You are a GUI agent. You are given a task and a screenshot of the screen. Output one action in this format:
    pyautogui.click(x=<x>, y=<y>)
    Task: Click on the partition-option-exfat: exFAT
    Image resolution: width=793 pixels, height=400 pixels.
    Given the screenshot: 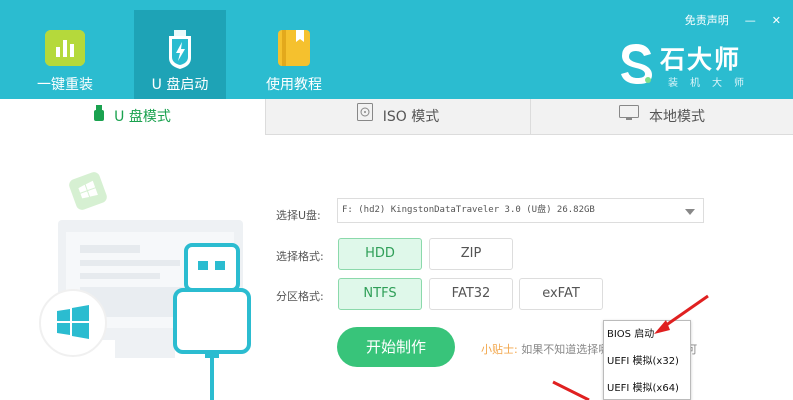 What is the action you would take?
    pyautogui.click(x=561, y=294)
    